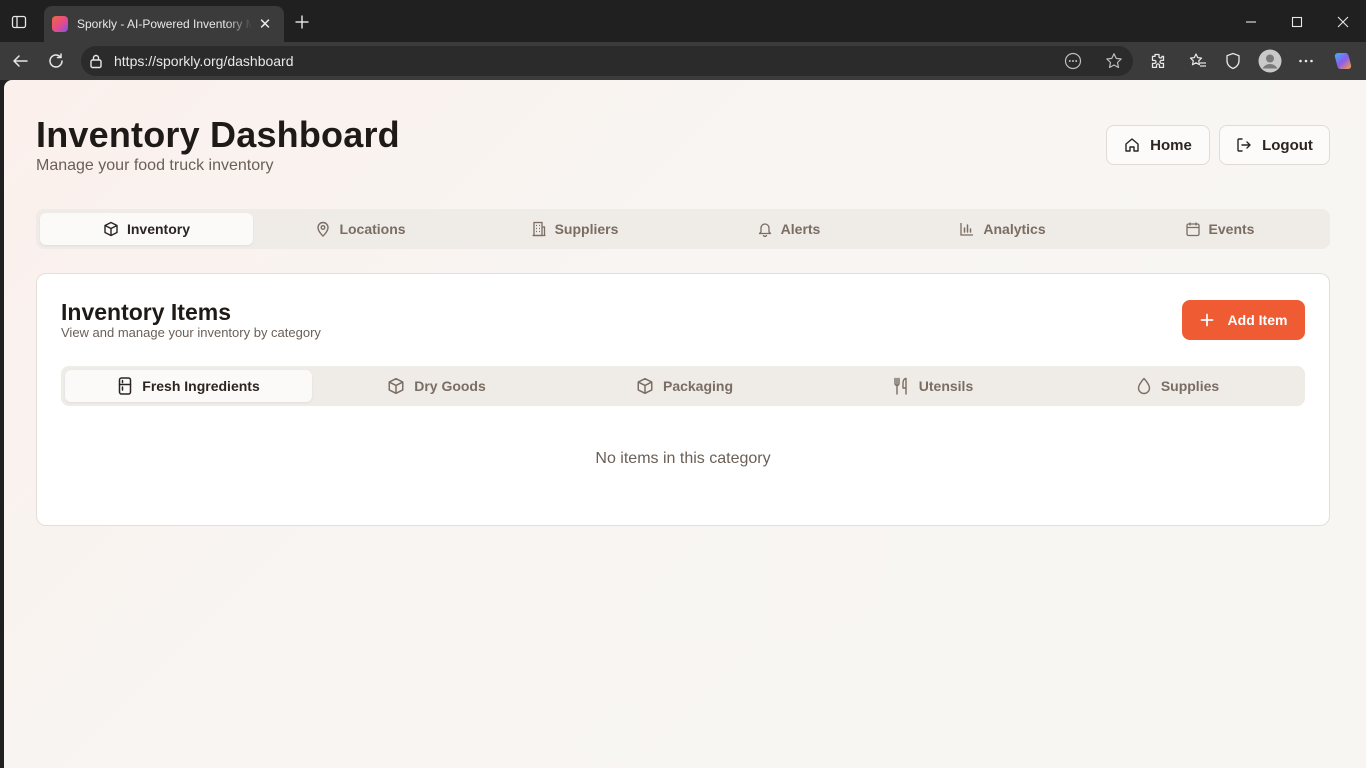 The image size is (1366, 768). Describe the element at coordinates (1270, 61) in the screenshot. I see `profile-icon` at that location.